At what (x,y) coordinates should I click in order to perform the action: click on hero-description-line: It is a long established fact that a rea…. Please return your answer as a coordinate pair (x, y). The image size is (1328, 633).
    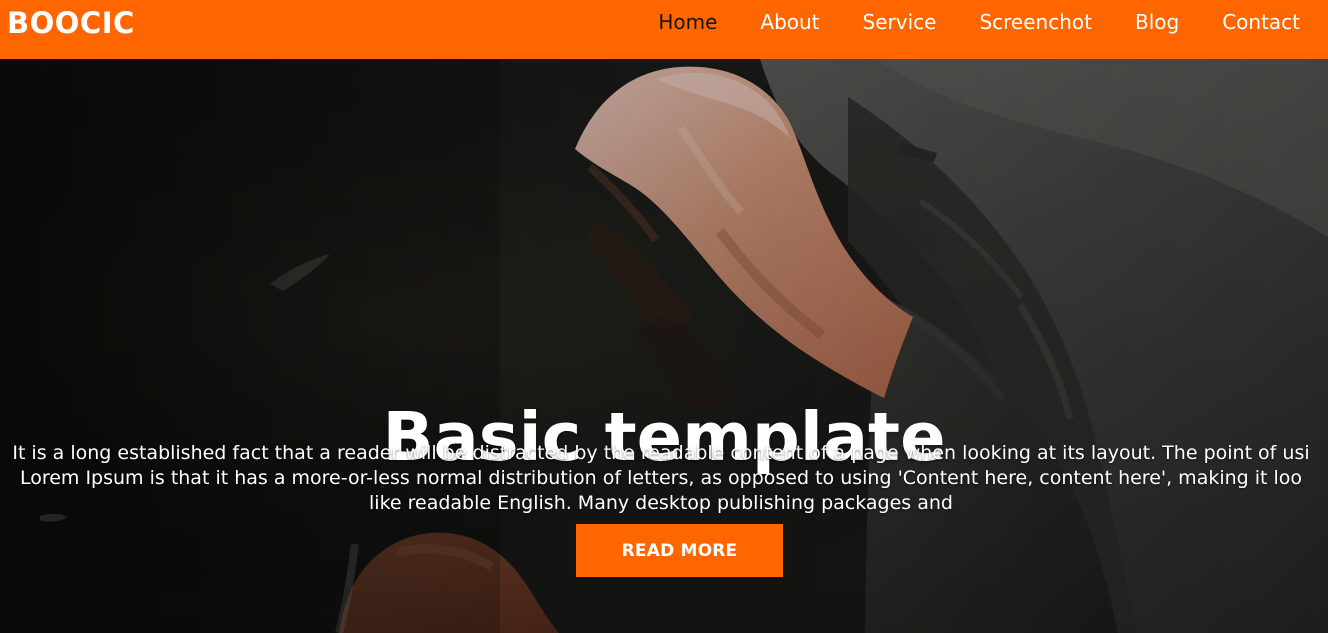
    Looking at the image, I should click on (661, 453).